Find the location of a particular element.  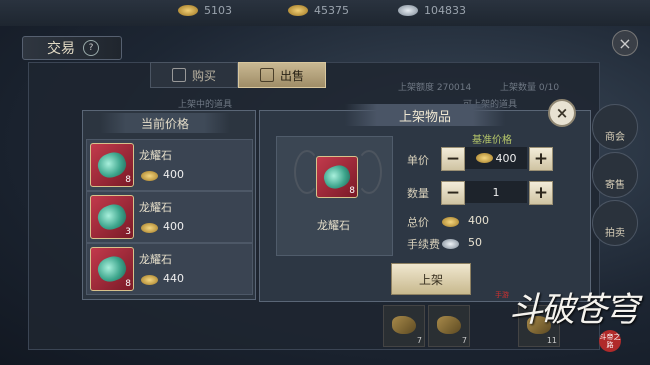

item-price: 440 is located at coordinates (173, 278).